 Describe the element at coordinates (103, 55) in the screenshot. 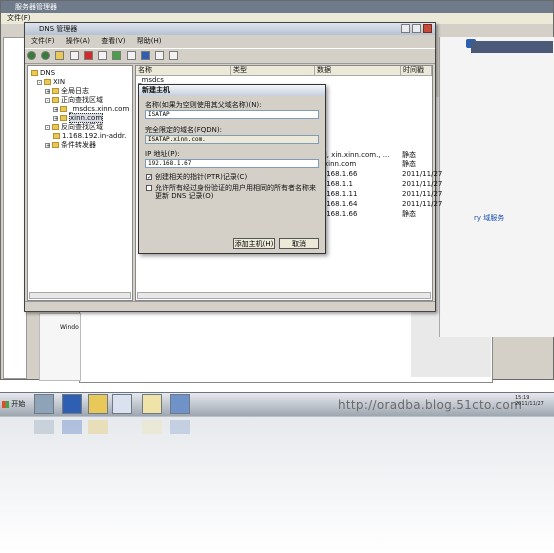

I see `properties-icon` at that location.